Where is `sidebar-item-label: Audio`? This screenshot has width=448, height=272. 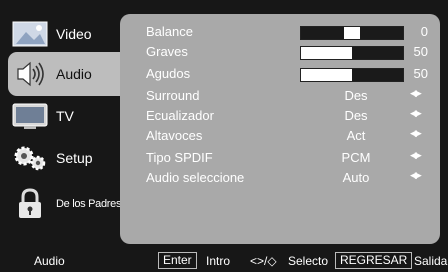 sidebar-item-label: Audio is located at coordinates (74, 74).